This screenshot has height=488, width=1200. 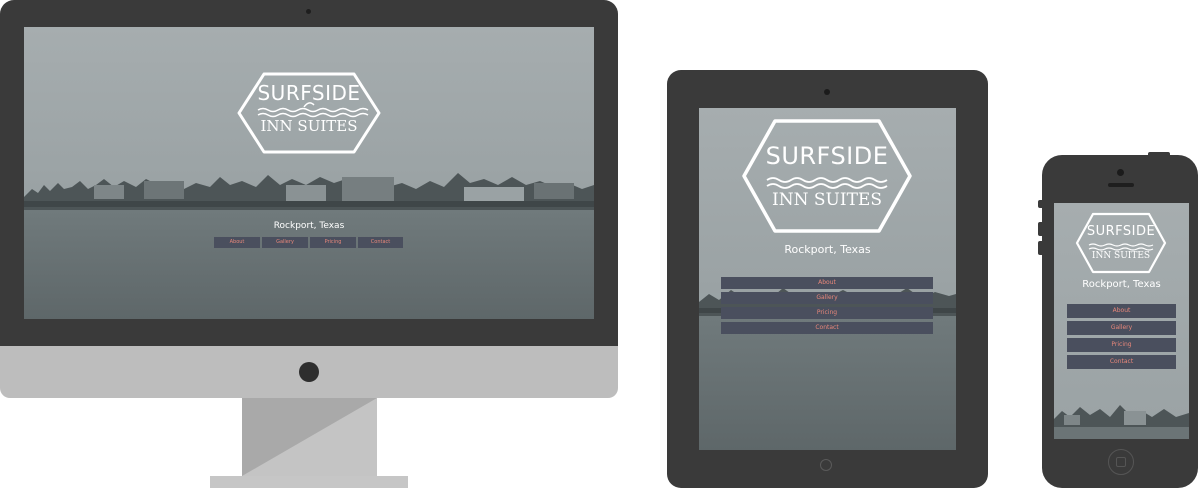 I want to click on monitor-stand-base, so click(x=309, y=482).